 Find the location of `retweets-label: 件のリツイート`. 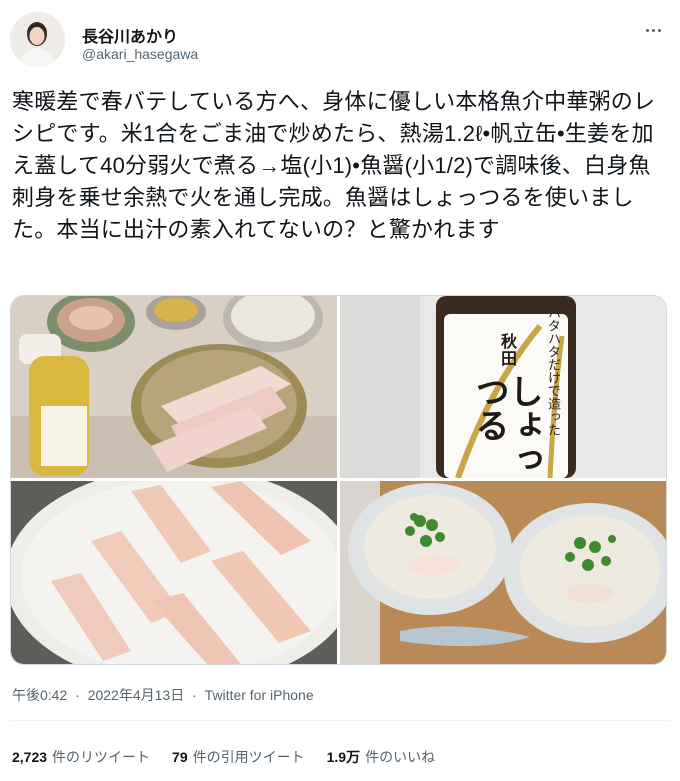

retweets-label: 件のリツイート is located at coordinates (101, 757).